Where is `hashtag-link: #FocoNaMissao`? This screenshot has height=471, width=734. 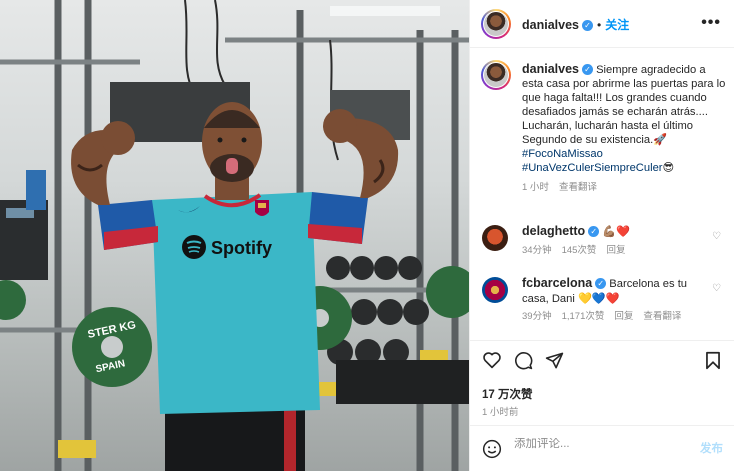
hashtag-link: #FocoNaMissao is located at coordinates (562, 154).